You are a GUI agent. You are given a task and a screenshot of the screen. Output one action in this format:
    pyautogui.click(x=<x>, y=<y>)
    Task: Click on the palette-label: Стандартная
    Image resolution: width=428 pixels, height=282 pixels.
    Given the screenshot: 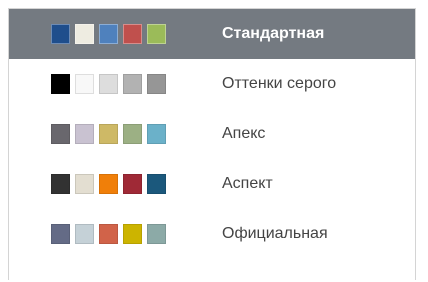 What is the action you would take?
    pyautogui.click(x=273, y=33)
    